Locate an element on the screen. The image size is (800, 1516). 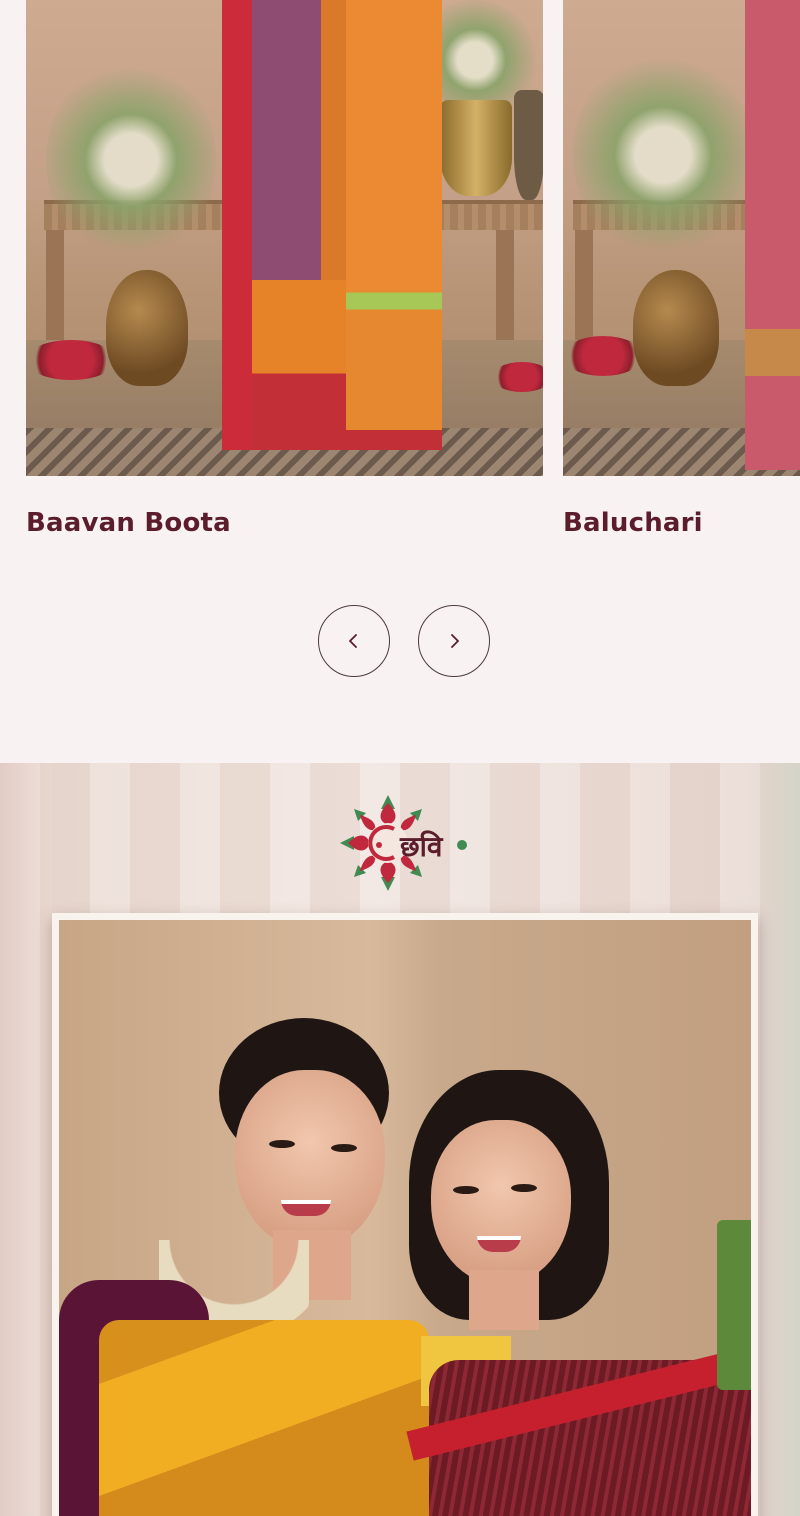
carousel-prev-button is located at coordinates (354, 641).